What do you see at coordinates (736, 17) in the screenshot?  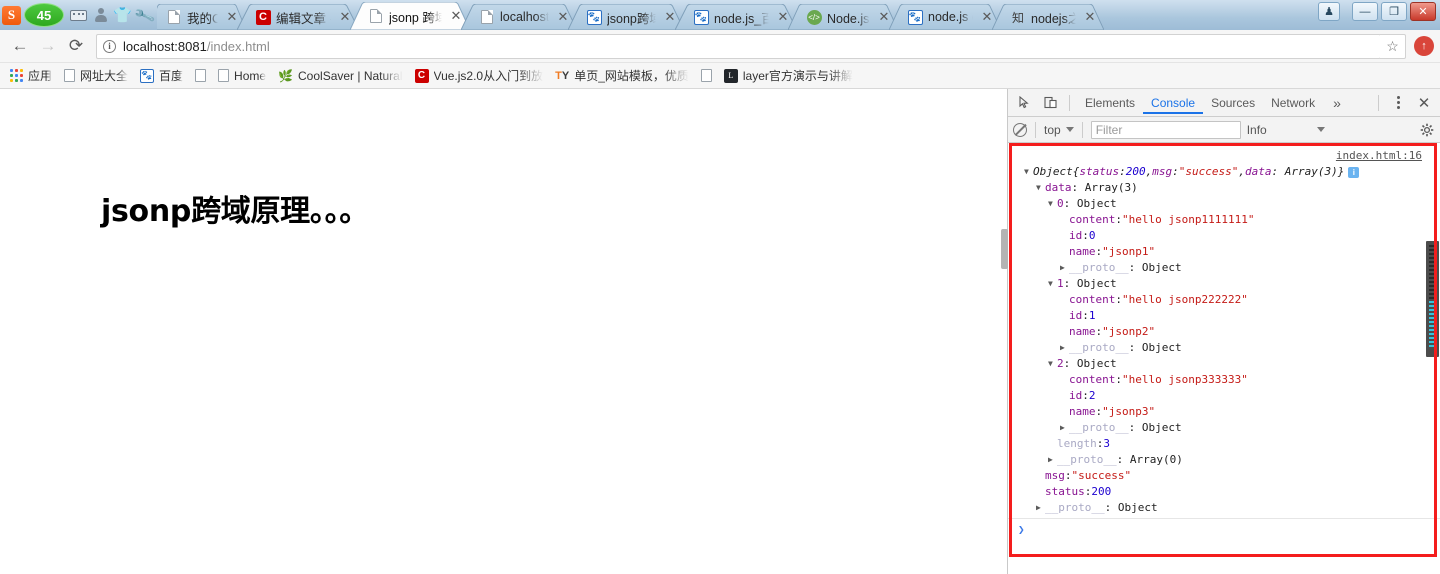 I see `browser-tab: 🐾 node.js_百度 ✕` at bounding box center [736, 17].